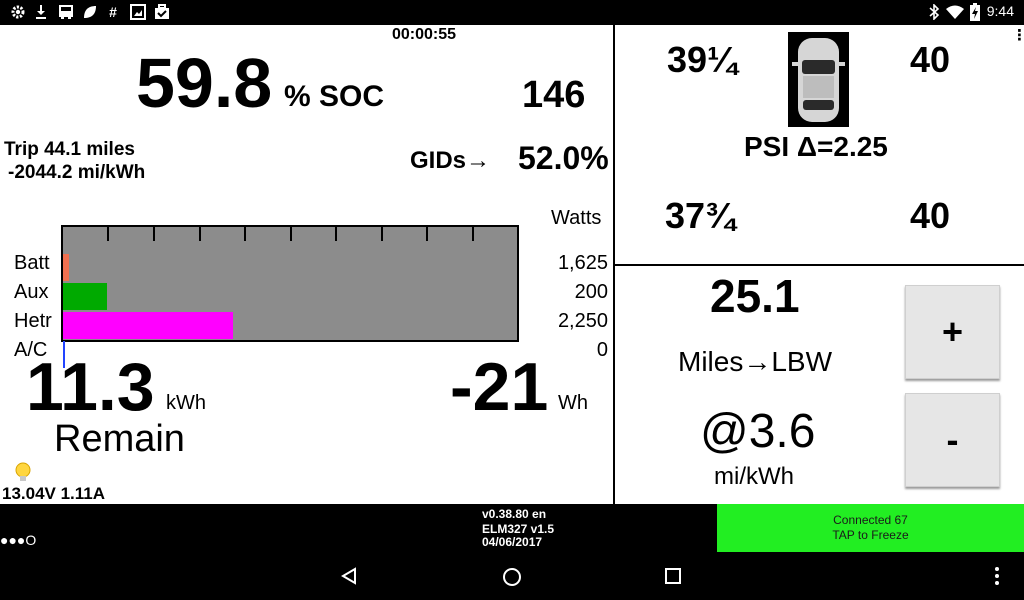 The image size is (1024, 600). I want to click on home-icon, so click(512, 577).